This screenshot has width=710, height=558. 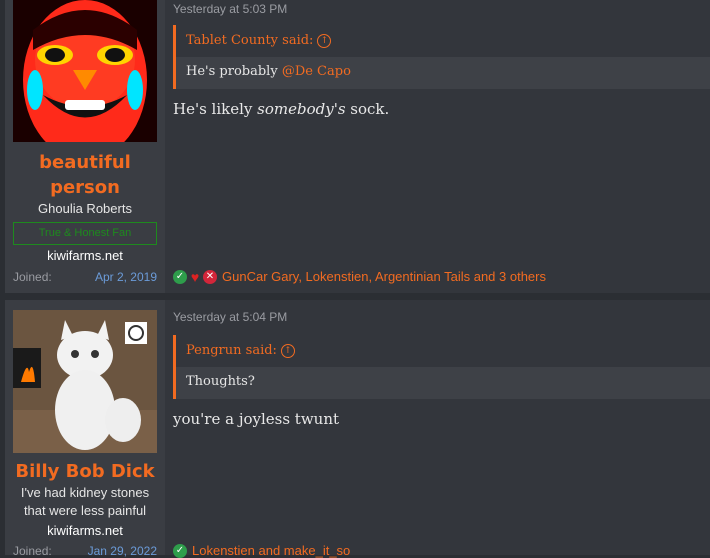 I want to click on quote-author: Pengrun said:, so click(x=231, y=350).